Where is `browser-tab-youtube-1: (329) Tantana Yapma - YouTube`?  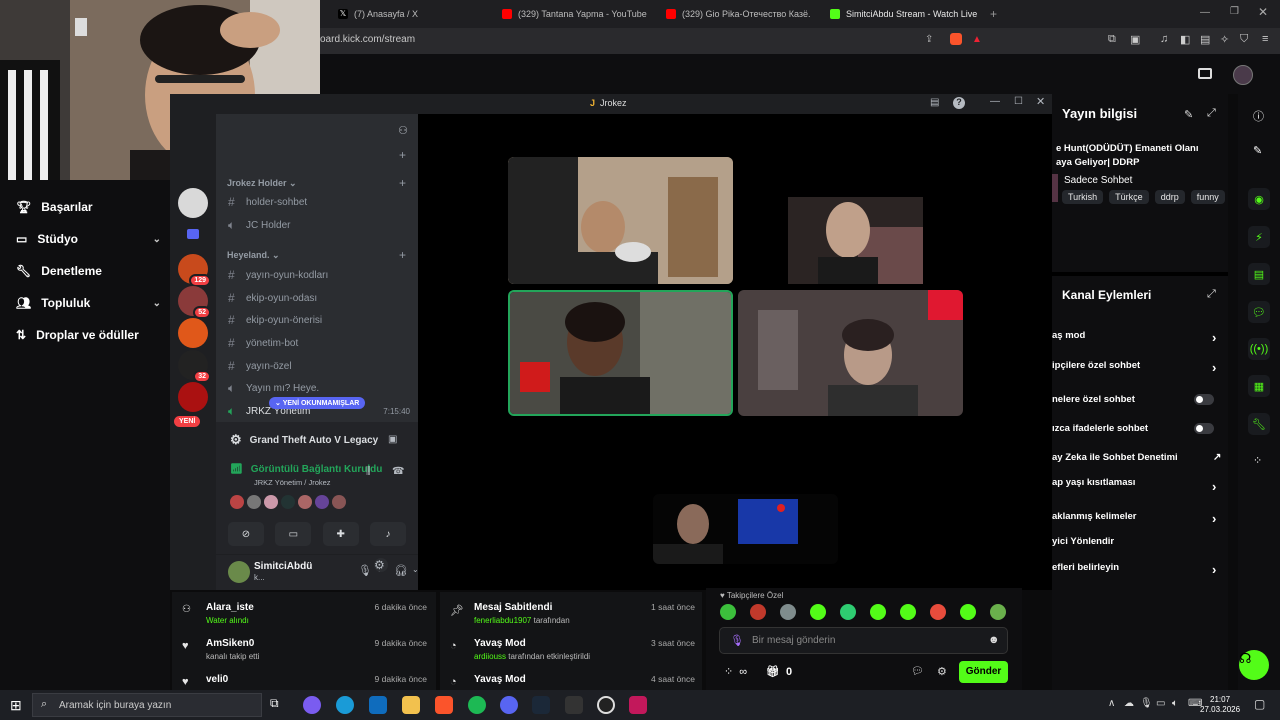
browser-tab-youtube-1: (329) Tantana Yapma - YouTube is located at coordinates (577, 14).